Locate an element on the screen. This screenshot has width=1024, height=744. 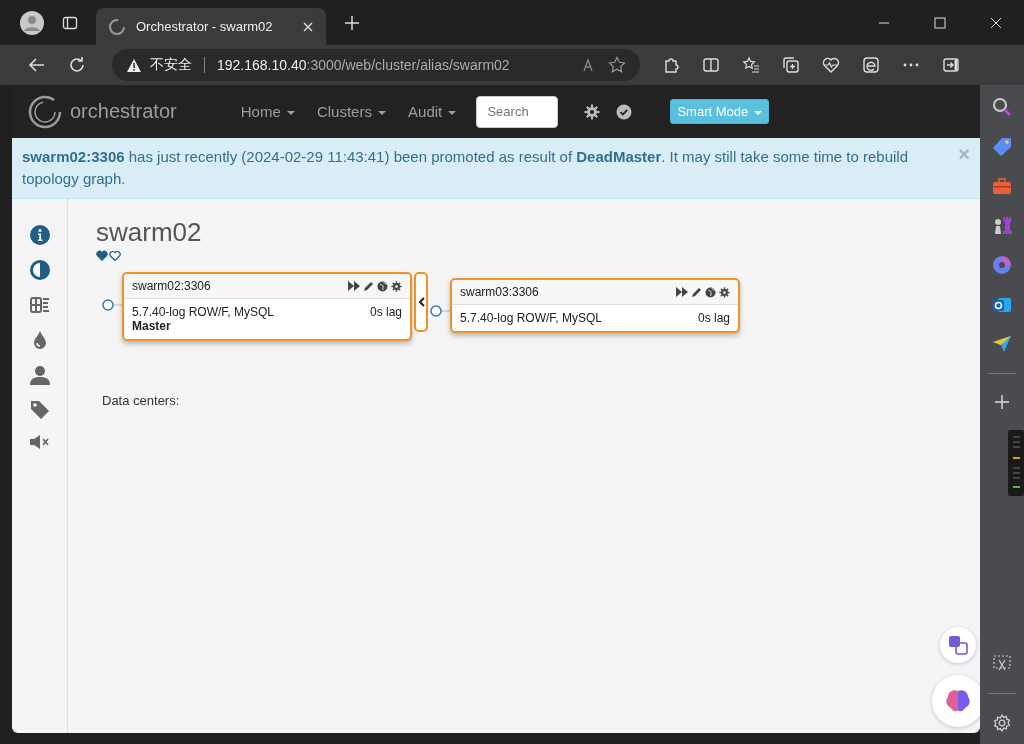
heart-pulse-icon is located at coordinates (831, 65).